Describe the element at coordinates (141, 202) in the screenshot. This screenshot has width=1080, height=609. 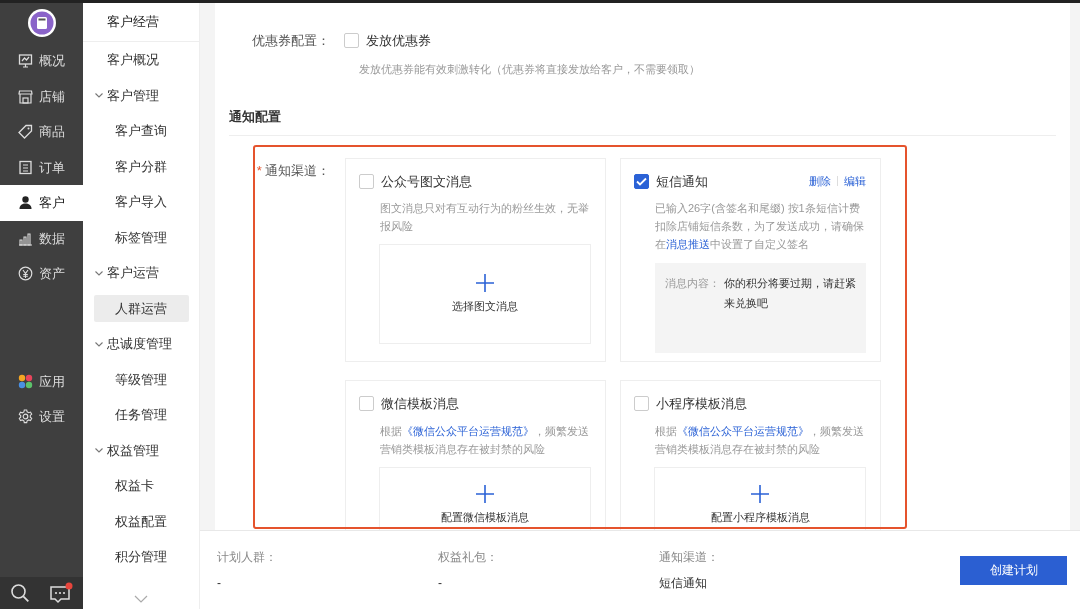
I see `sidebar-item: 客户导入` at that location.